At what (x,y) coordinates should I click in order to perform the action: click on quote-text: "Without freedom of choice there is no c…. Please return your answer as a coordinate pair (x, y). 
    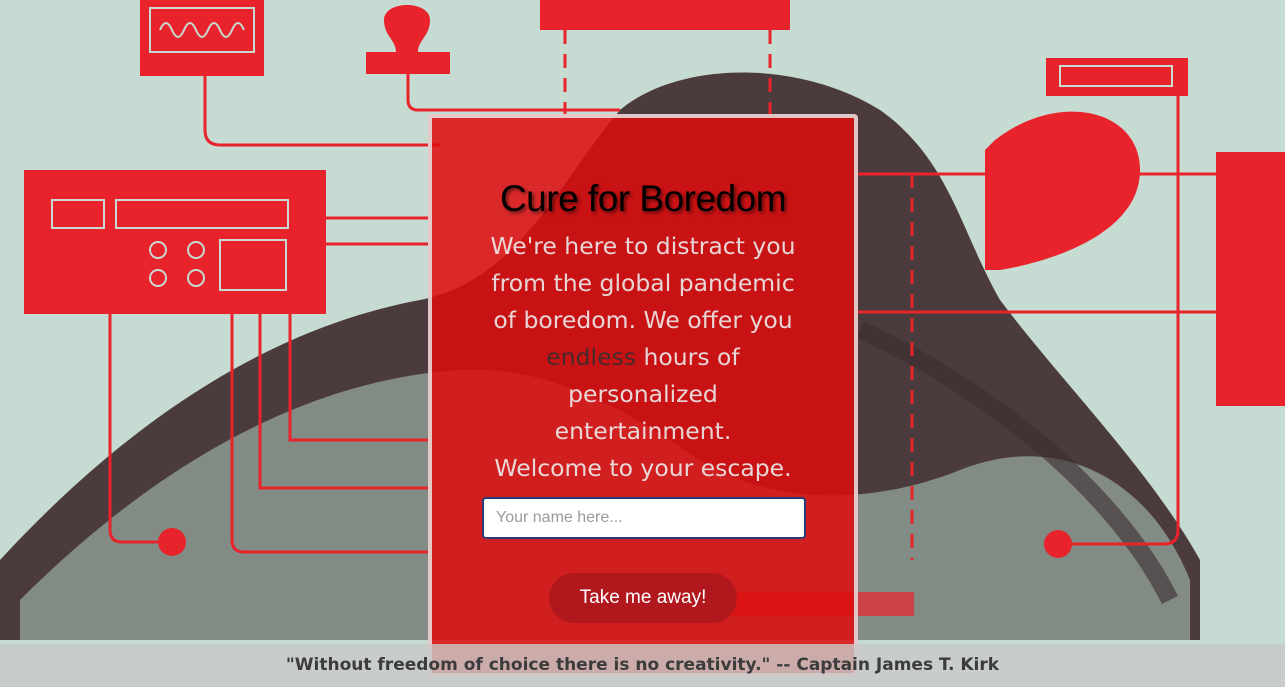
    Looking at the image, I should click on (528, 665).